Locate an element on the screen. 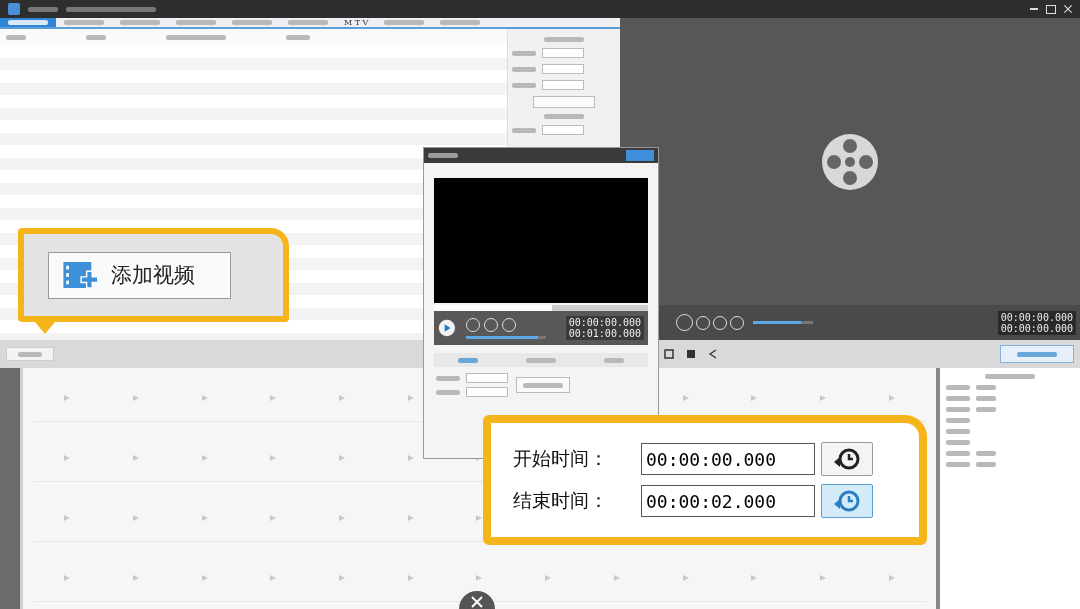 The width and height of the screenshot is (1080, 609). time-field: 00:00:00.000 is located at coordinates (728, 459).